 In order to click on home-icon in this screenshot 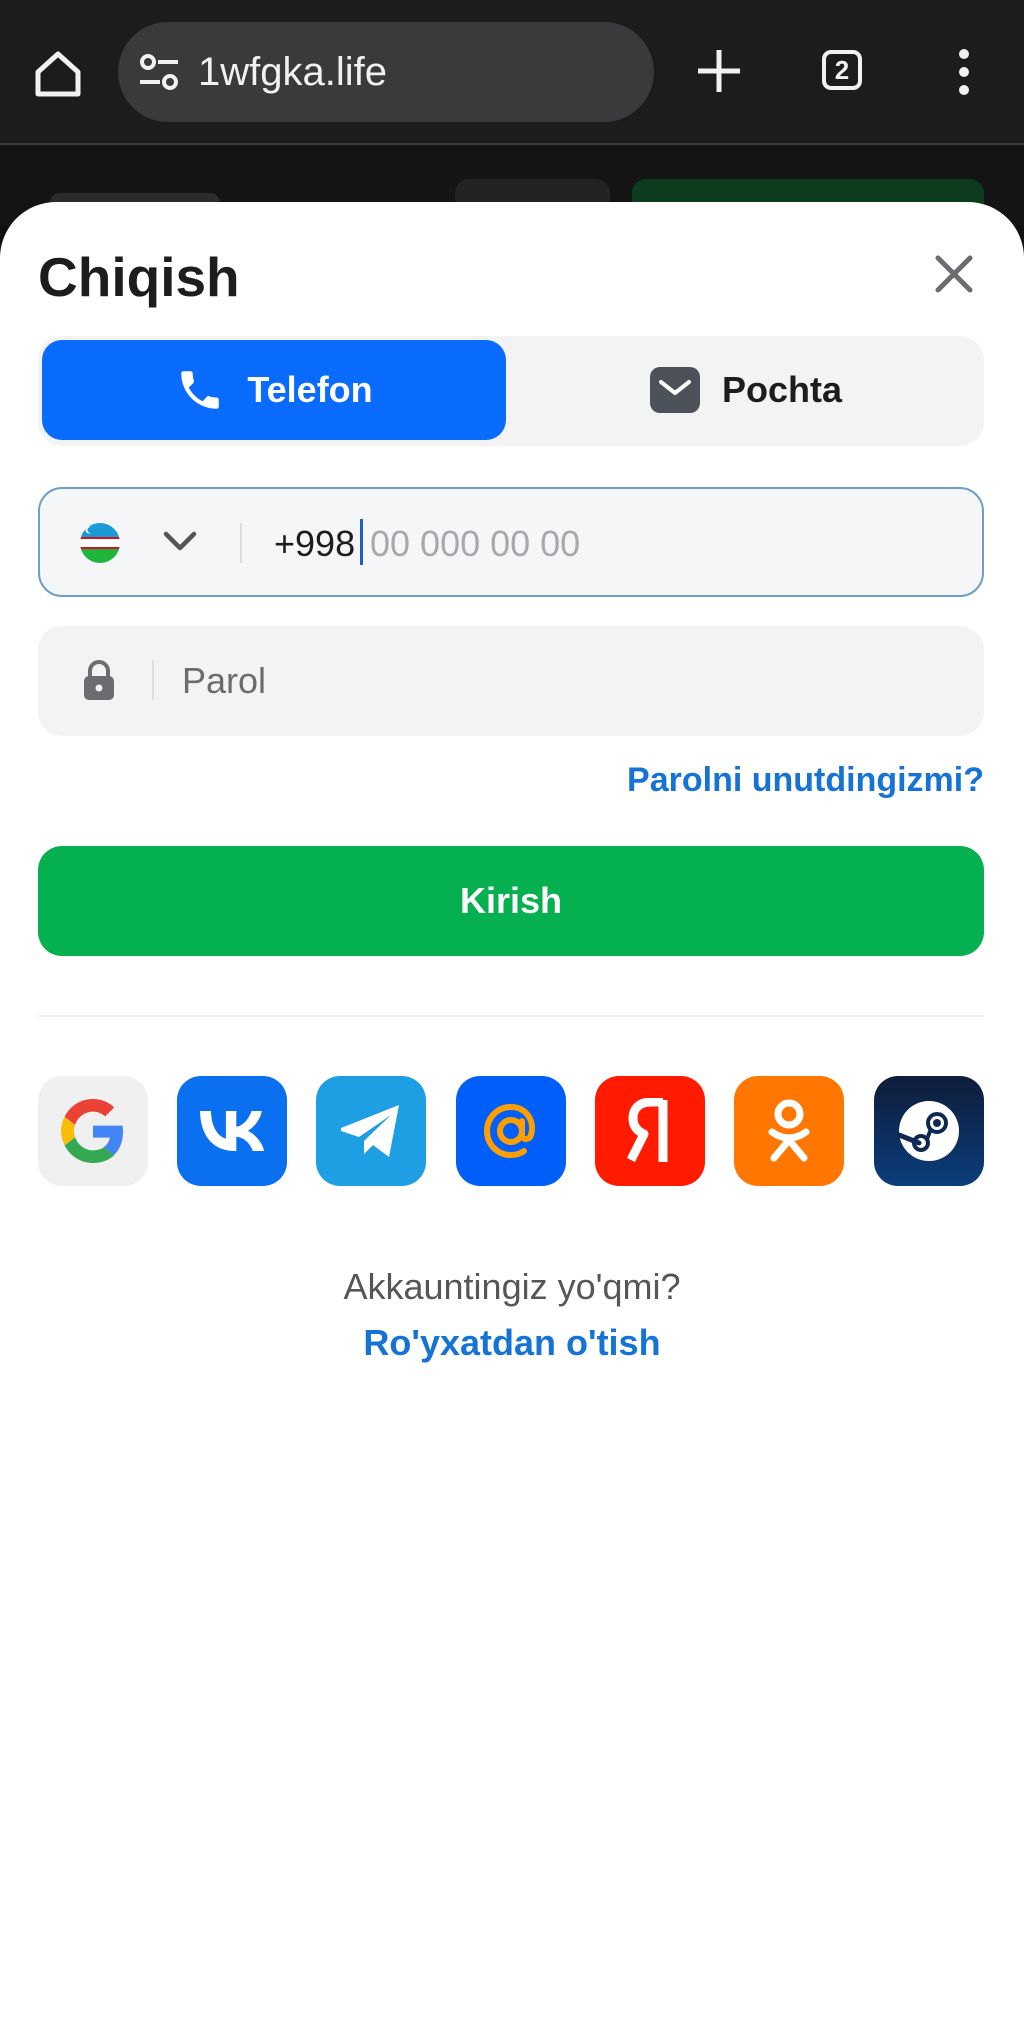, I will do `click(58, 74)`.